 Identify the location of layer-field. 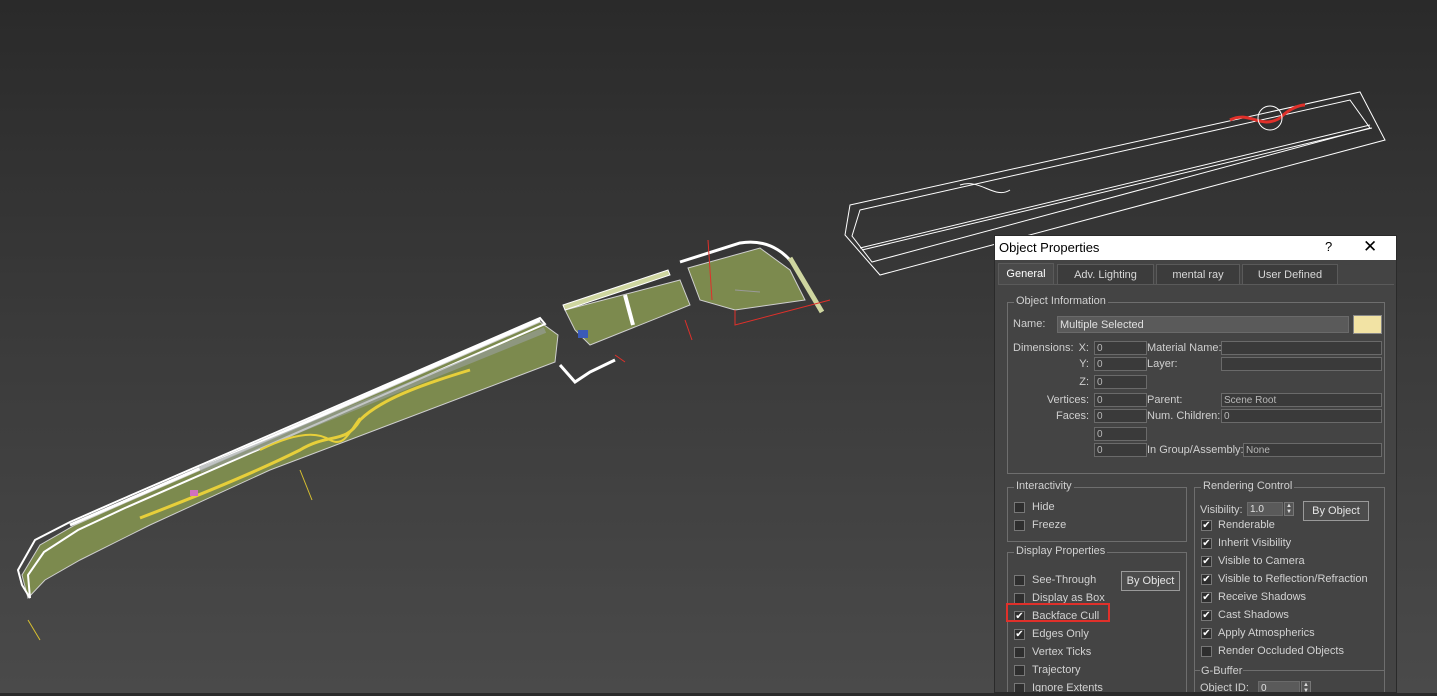
(1301, 364).